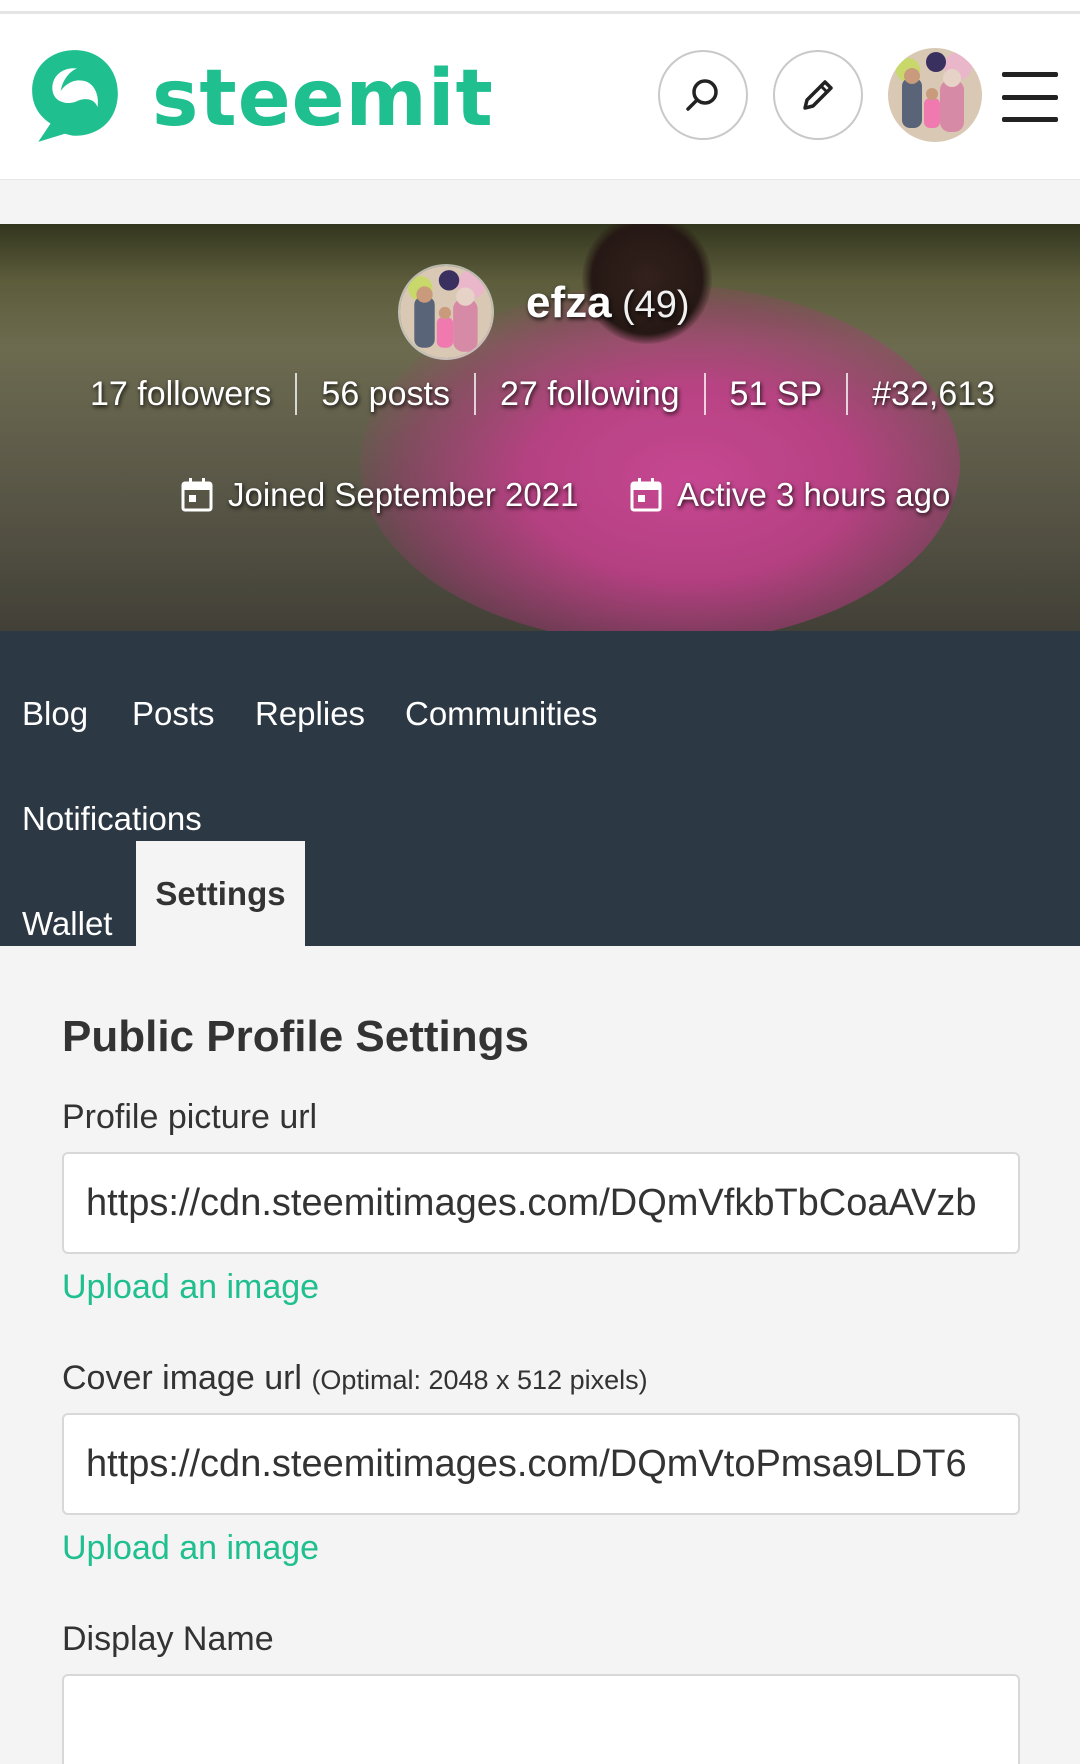  Describe the element at coordinates (295, 1036) in the screenshot. I see `page-title: Public Profile Settings` at that location.